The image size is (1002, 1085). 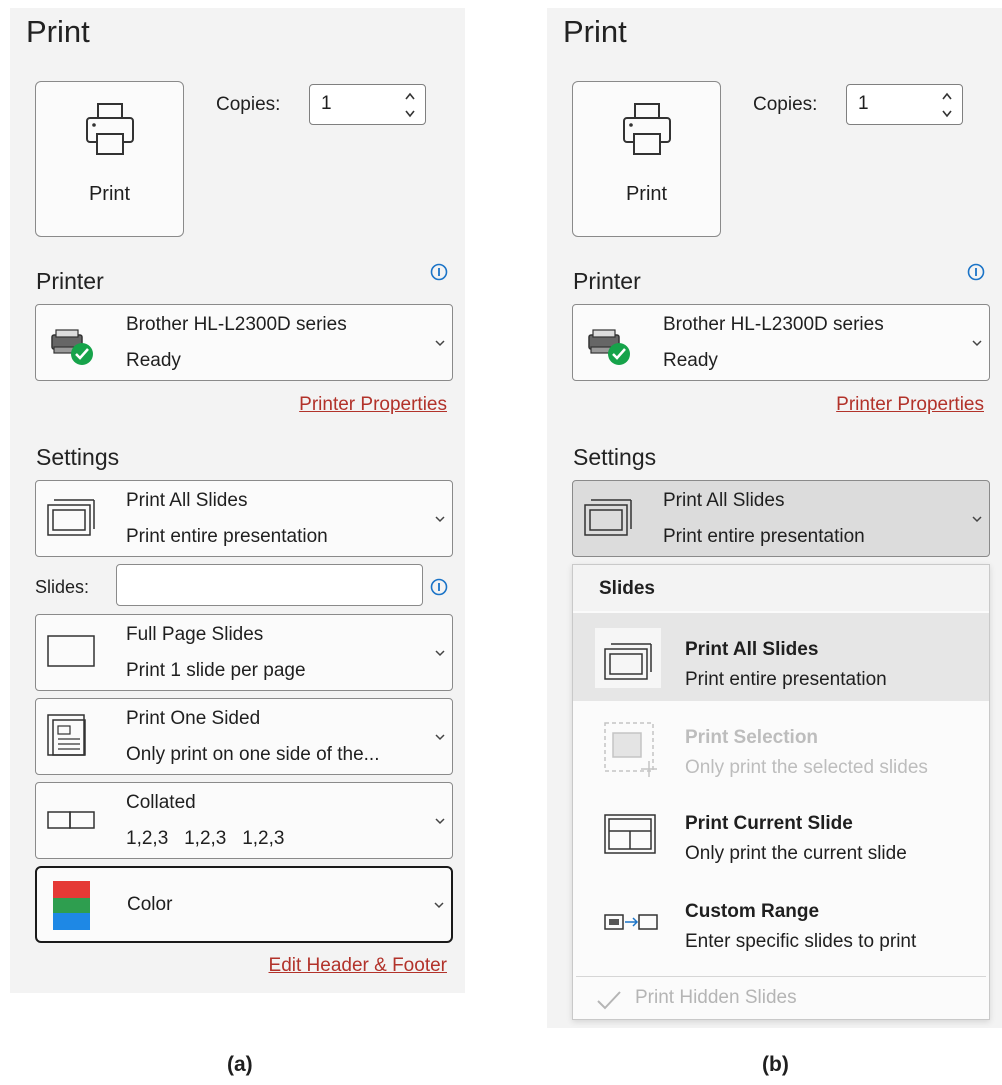 I want to click on color-title: Color, so click(x=150, y=904).